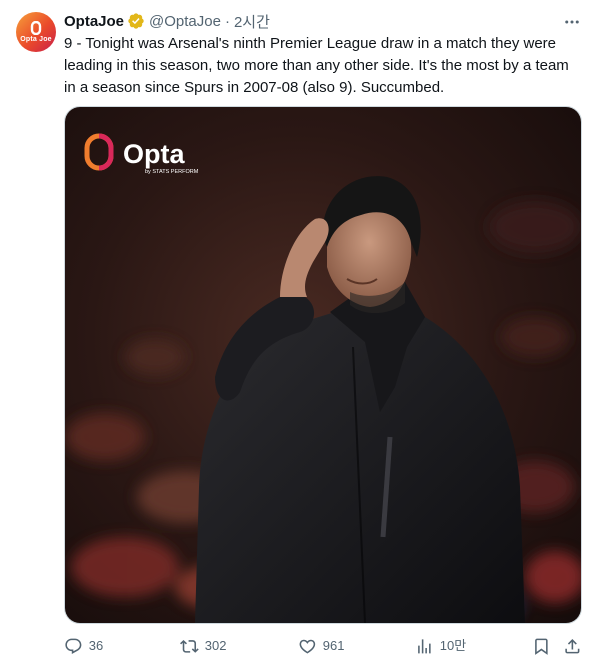  Describe the element at coordinates (453, 645) in the screenshot. I see `views-count: 10만` at that location.